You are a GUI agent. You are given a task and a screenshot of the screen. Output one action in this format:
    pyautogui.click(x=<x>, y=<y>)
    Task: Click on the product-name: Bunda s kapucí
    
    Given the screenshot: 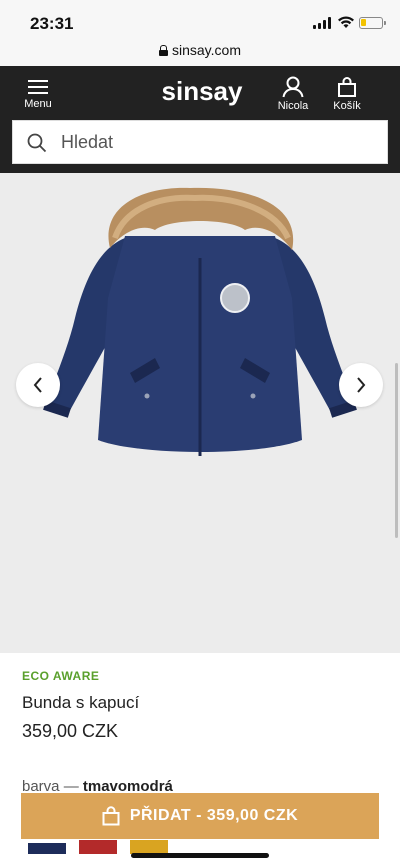 What is the action you would take?
    pyautogui.click(x=81, y=702)
    